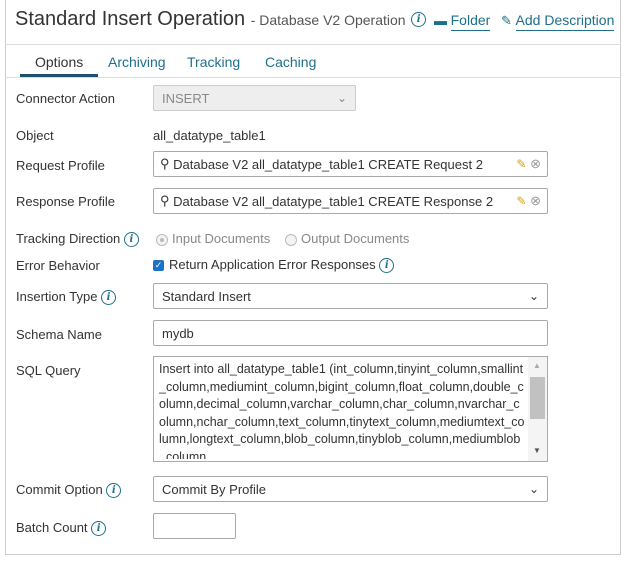 The height and width of the screenshot is (562, 623). Describe the element at coordinates (350, 296) in the screenshot. I see `insertion-type-select: Standard Insert ⌄` at that location.